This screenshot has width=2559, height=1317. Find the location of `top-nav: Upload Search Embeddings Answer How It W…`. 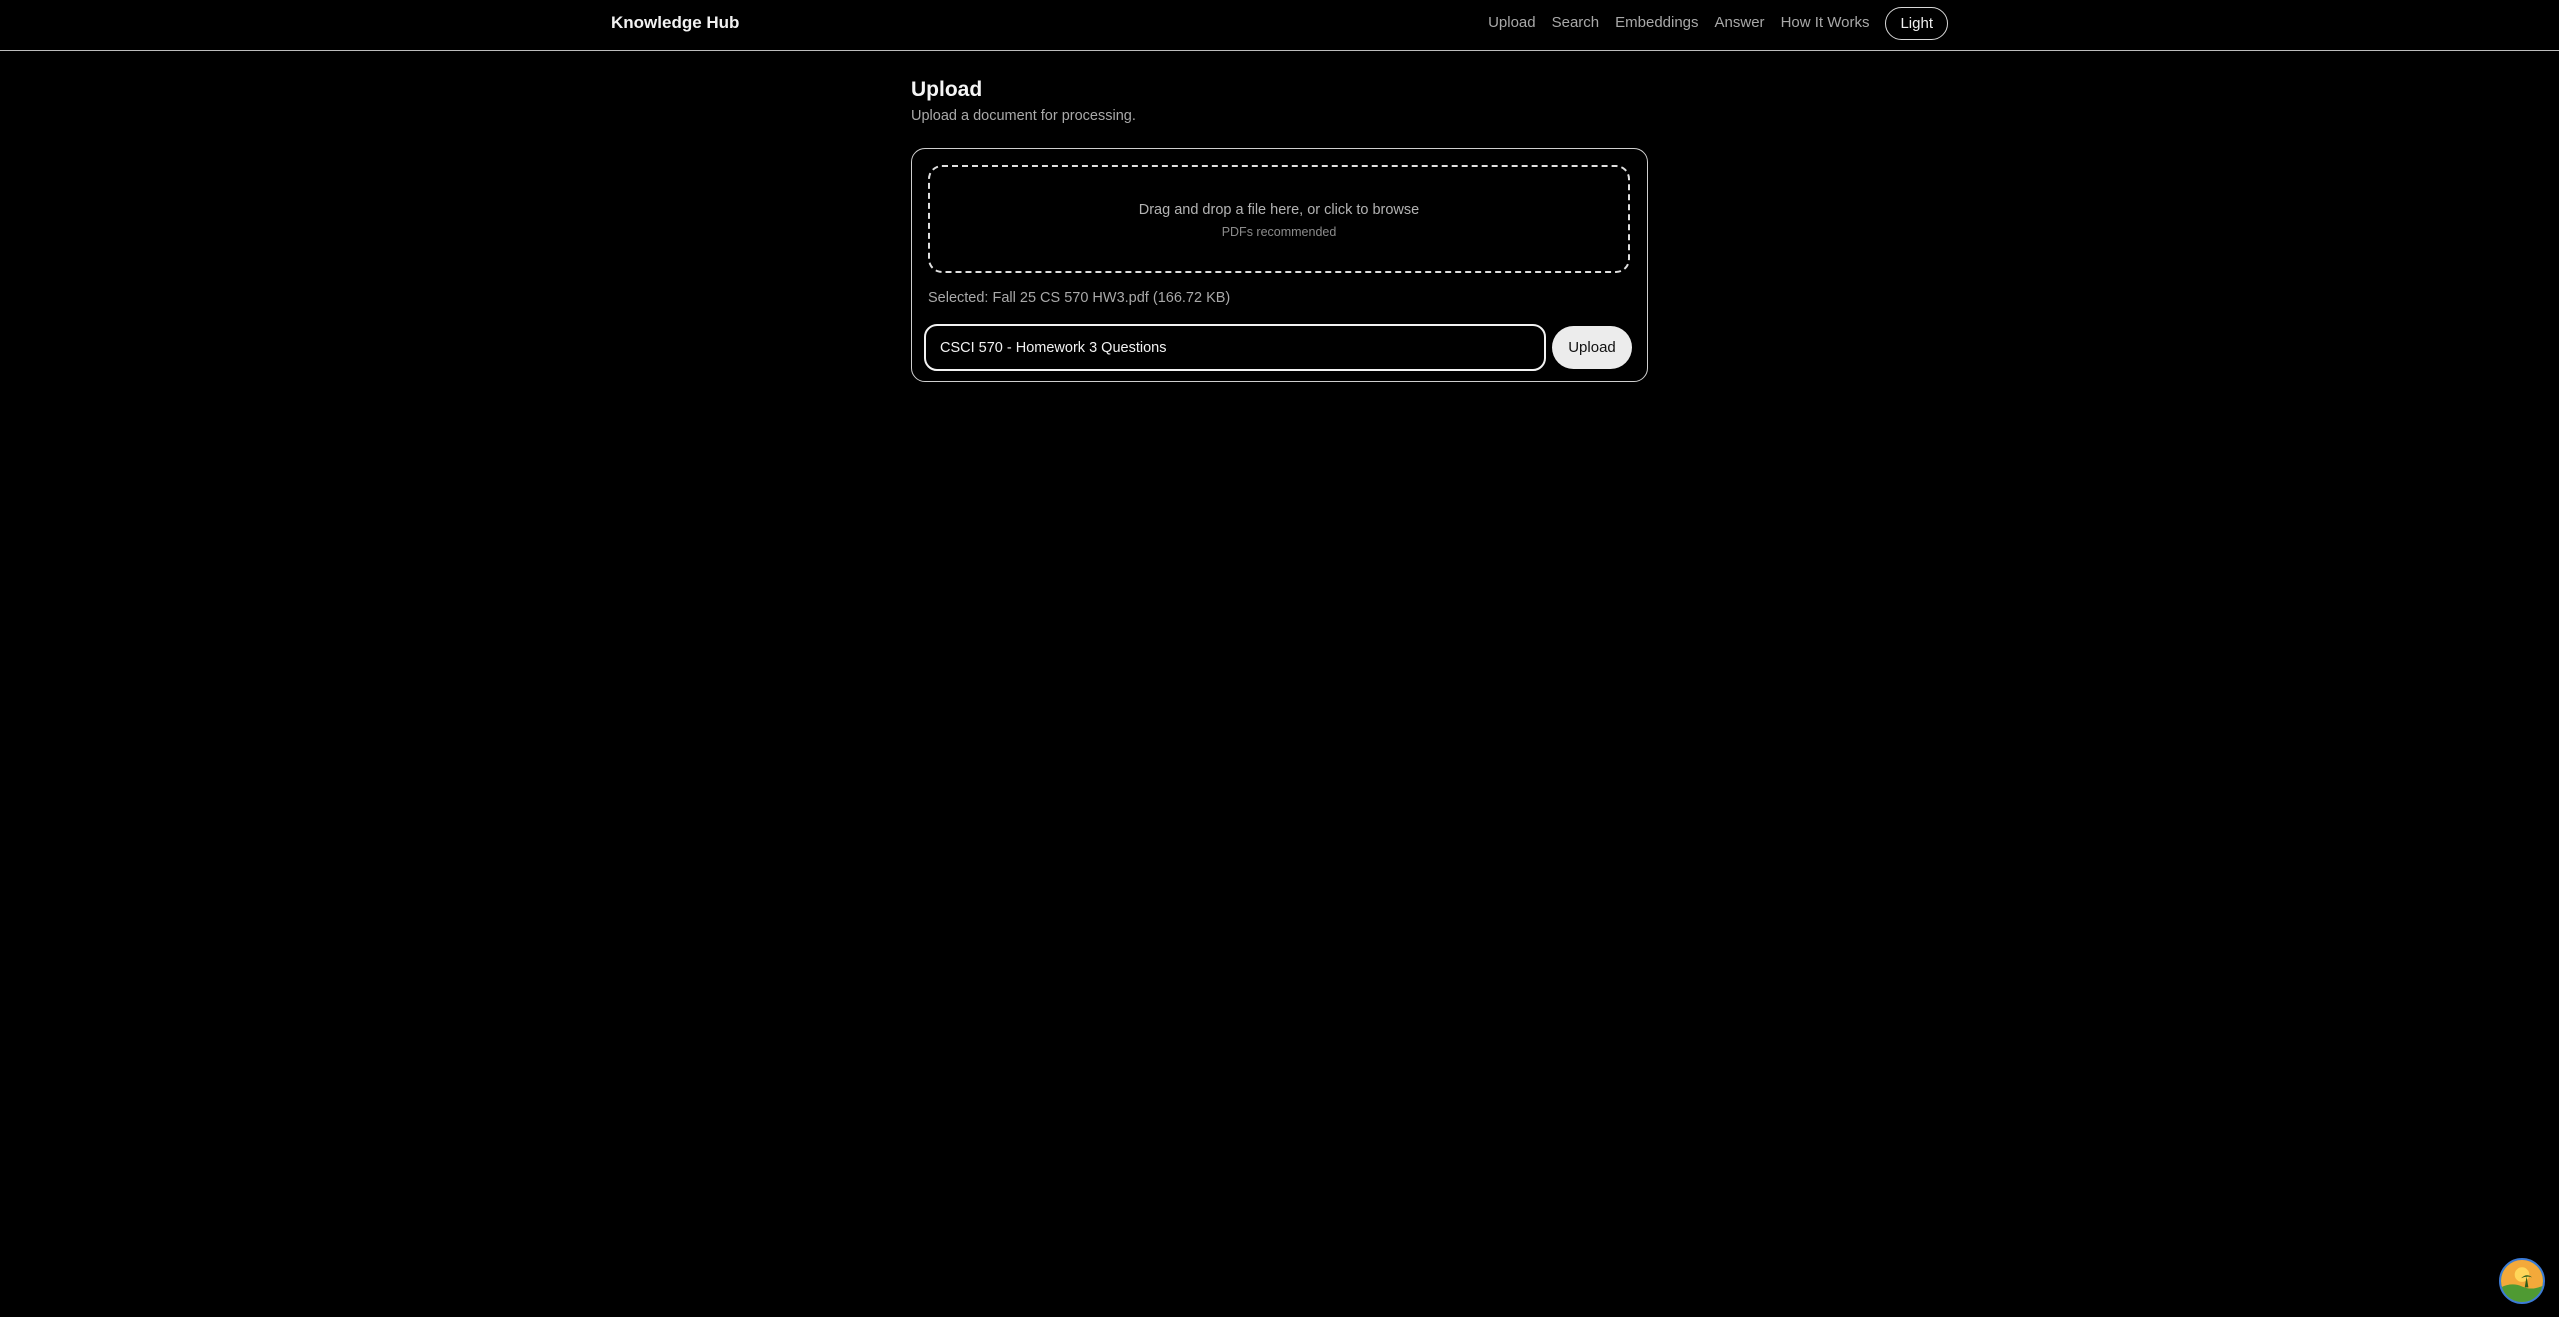

top-nav: Upload Search Embeddings Answer How It W… is located at coordinates (1718, 23).